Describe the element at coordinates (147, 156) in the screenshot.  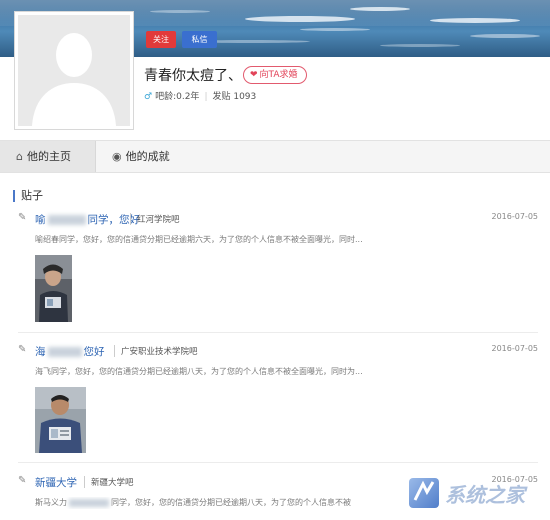
I see `tab-label: 他的成就` at that location.